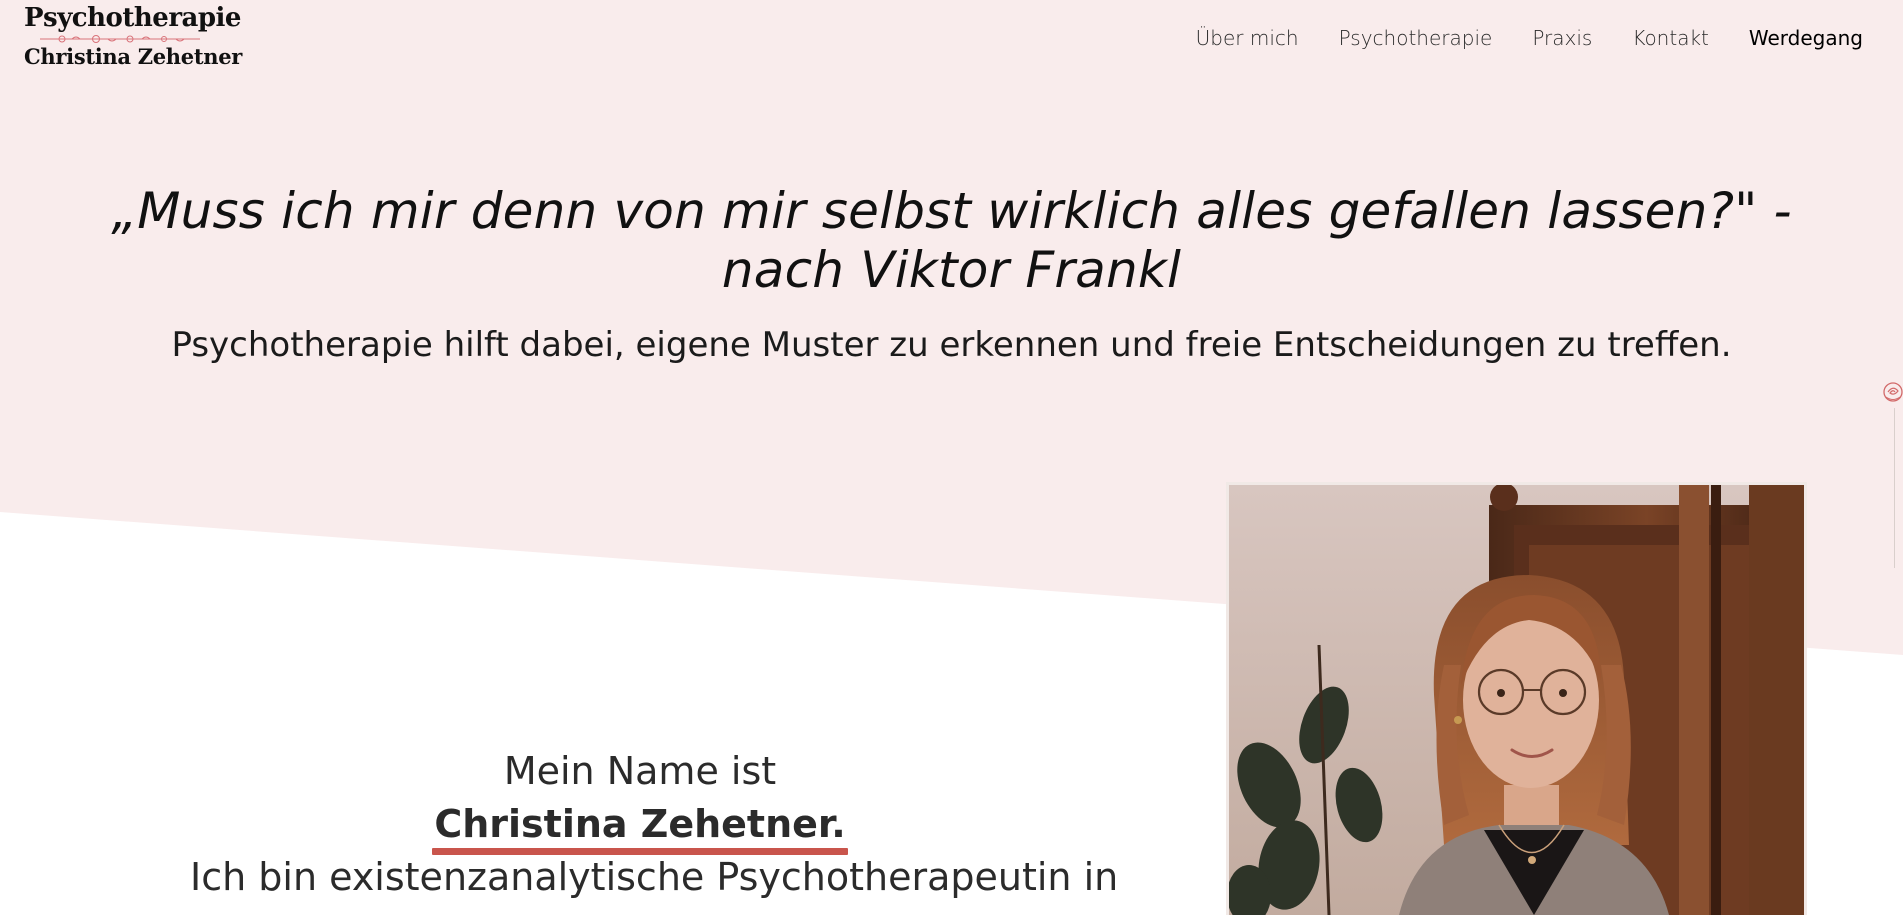 The height and width of the screenshot is (915, 1903). What do you see at coordinates (1892, 478) in the screenshot?
I see `scroll-indicator` at bounding box center [1892, 478].